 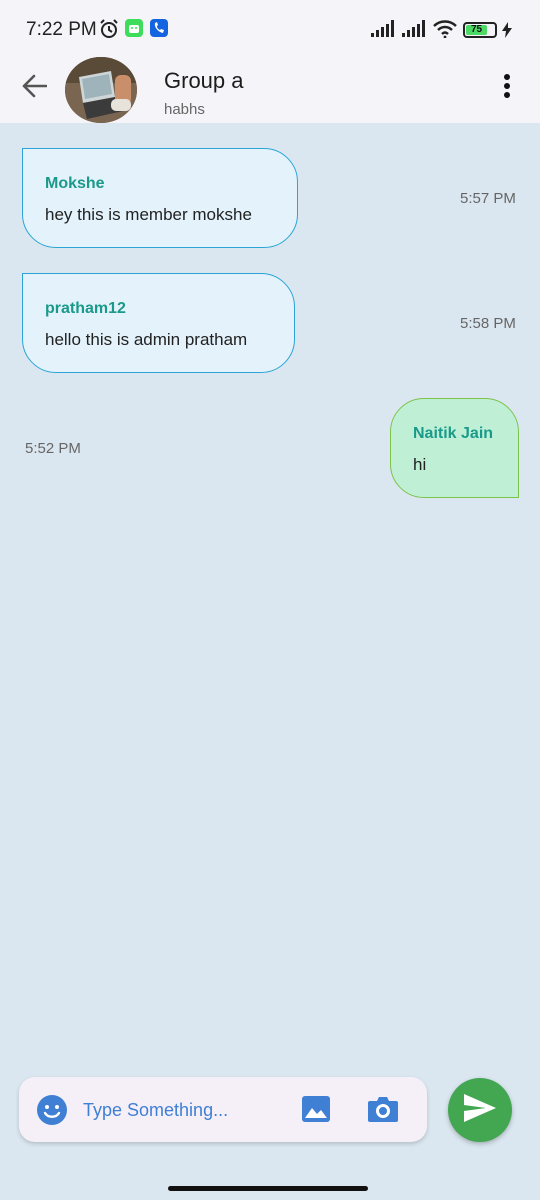 I want to click on camera-button, so click(x=383, y=1110).